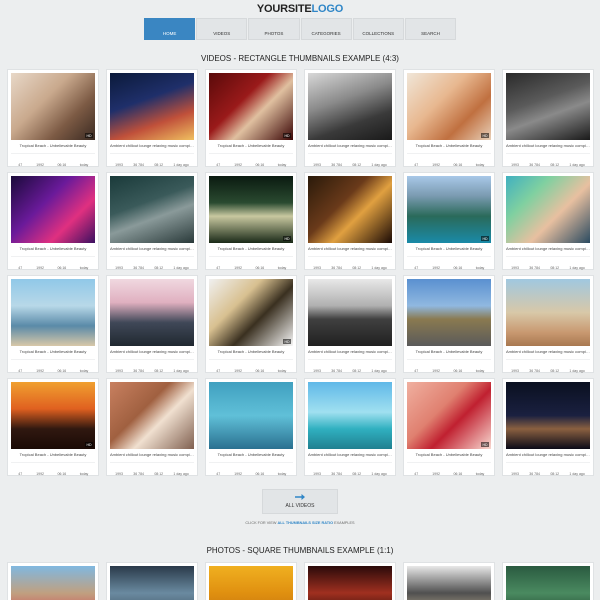 The height and width of the screenshot is (600, 600). What do you see at coordinates (218, 161) in the screenshot?
I see `stat-likes: 47` at bounding box center [218, 161].